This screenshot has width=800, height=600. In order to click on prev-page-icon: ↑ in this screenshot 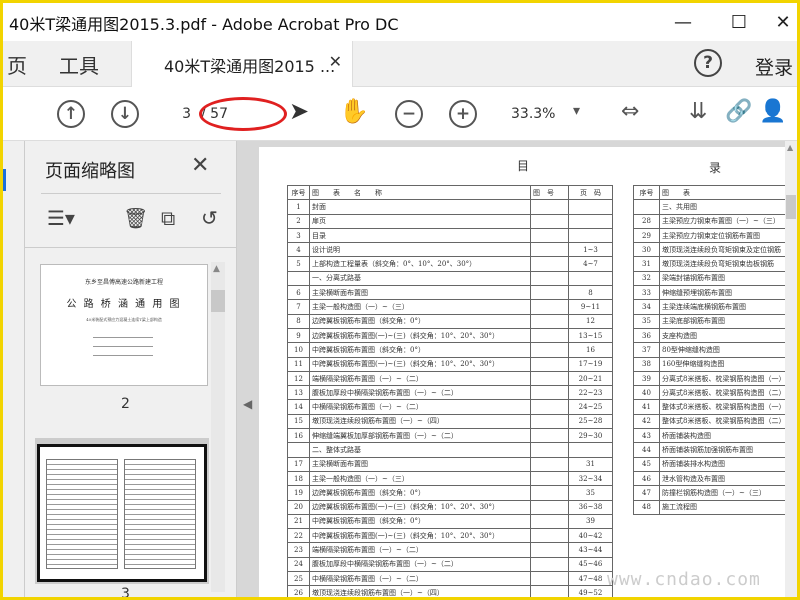, I will do `click(71, 114)`.